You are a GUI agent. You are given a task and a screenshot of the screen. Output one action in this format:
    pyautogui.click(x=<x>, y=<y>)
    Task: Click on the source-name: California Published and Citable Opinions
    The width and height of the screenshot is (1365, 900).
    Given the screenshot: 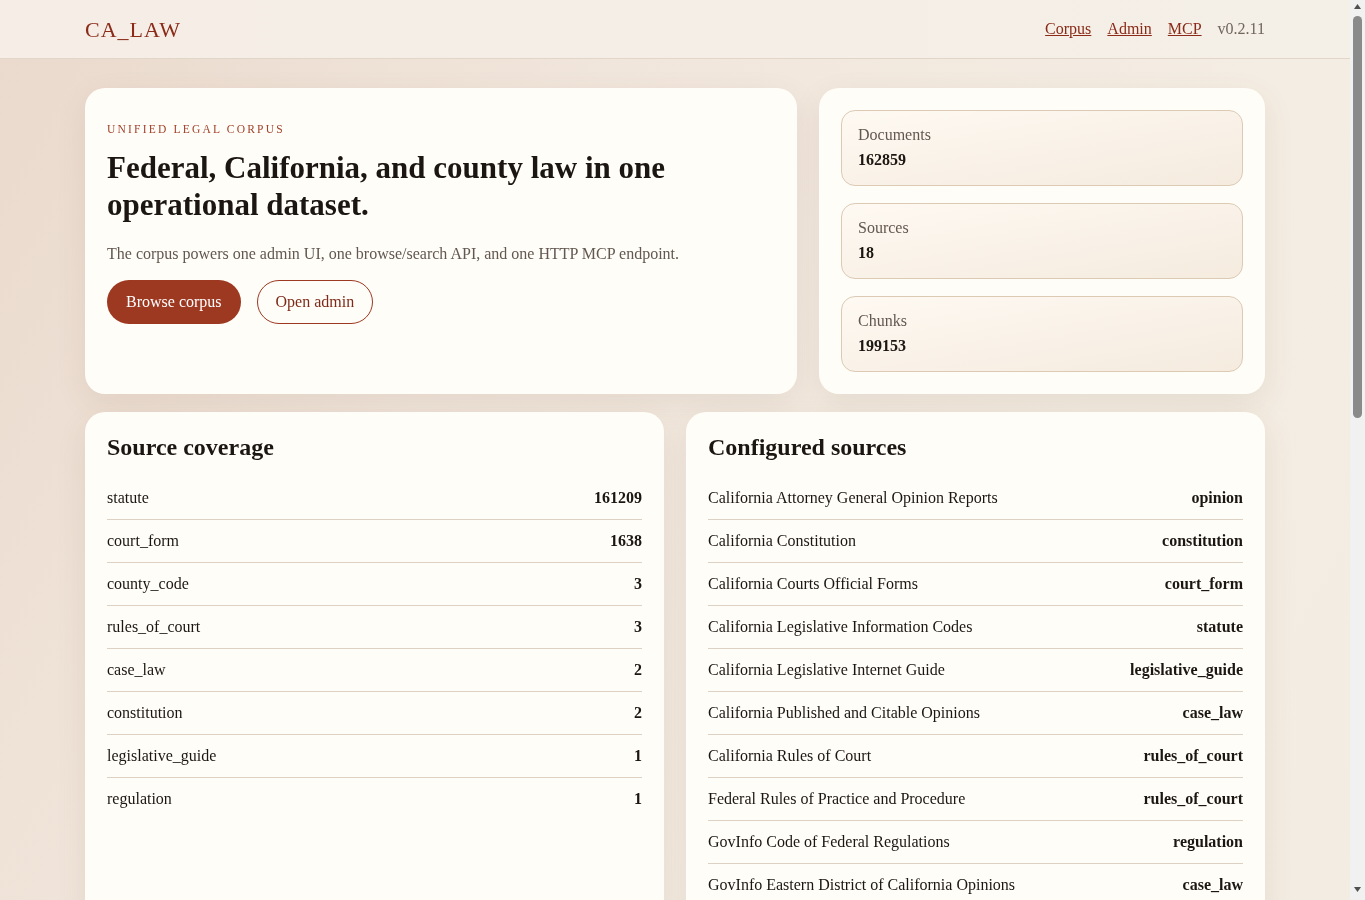 What is the action you would take?
    pyautogui.click(x=844, y=713)
    